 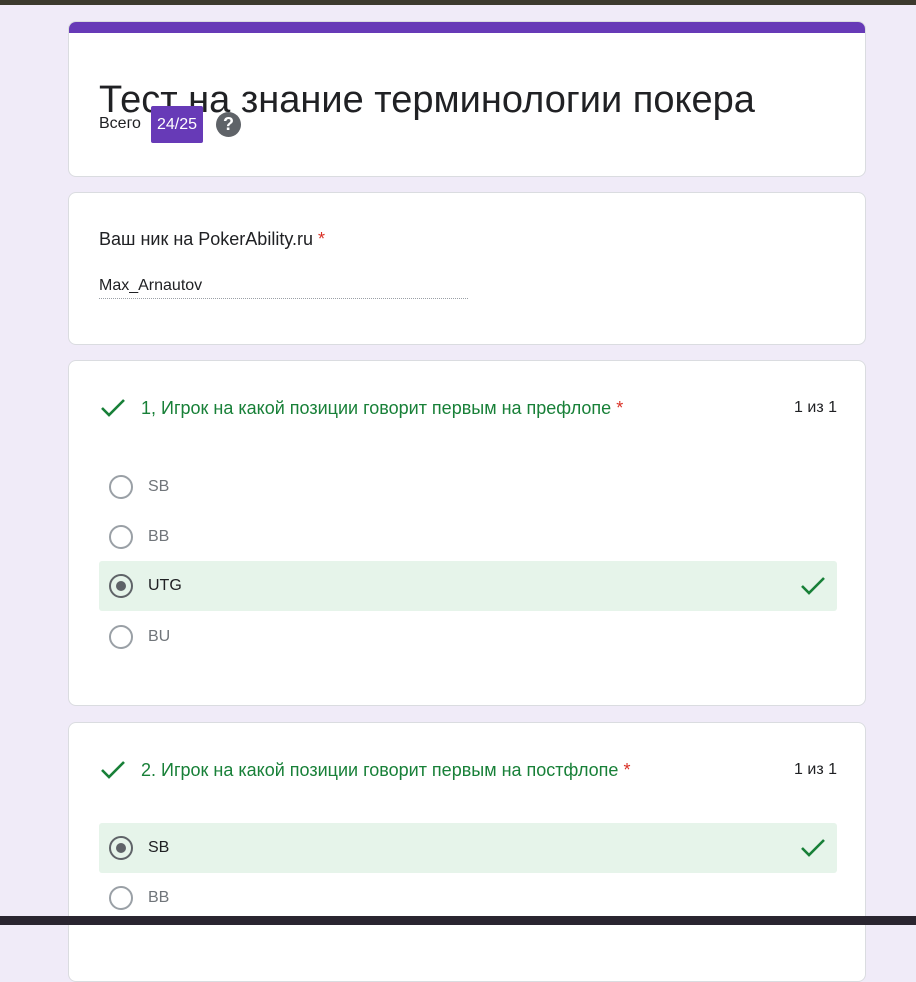 I want to click on header-accent-bar, so click(x=467, y=27).